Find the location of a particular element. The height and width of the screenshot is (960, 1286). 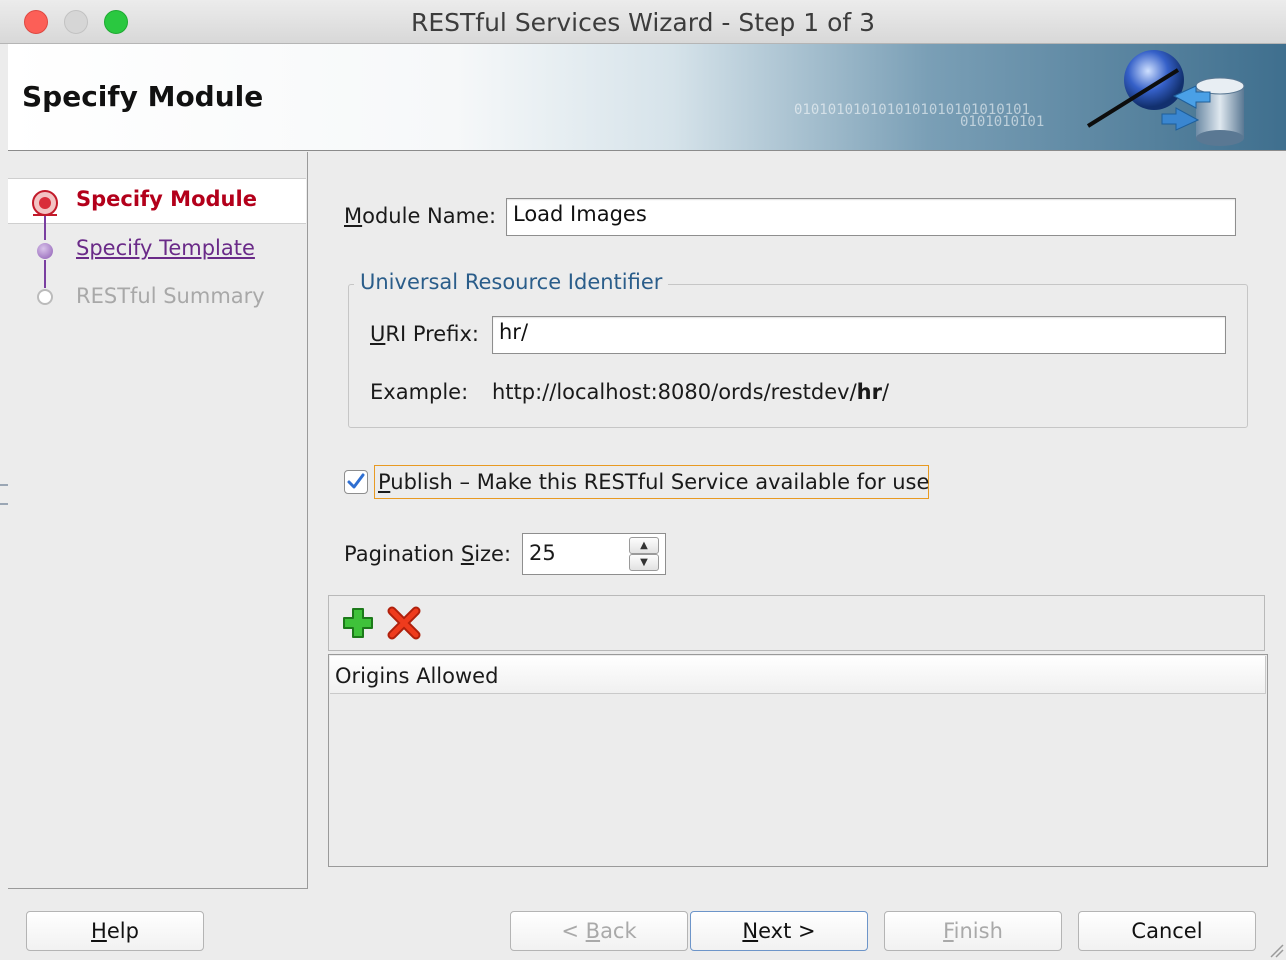

publish-checkbox is located at coordinates (356, 482).